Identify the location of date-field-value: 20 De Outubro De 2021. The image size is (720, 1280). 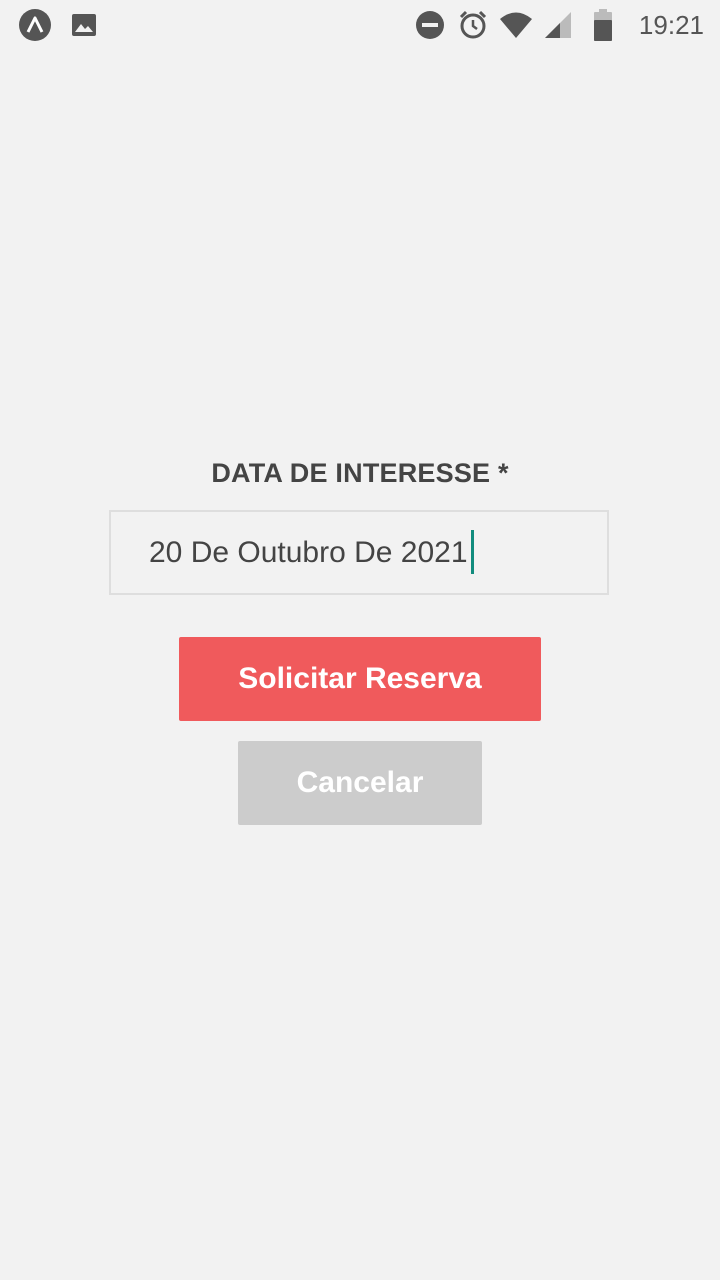
(308, 552).